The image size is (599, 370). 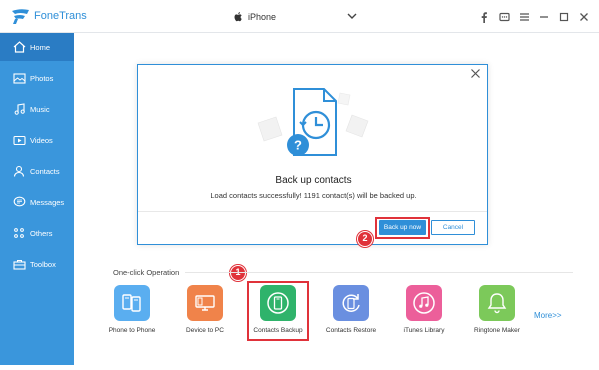 What do you see at coordinates (47, 202) in the screenshot?
I see `sidebar-item-label: Messages` at bounding box center [47, 202].